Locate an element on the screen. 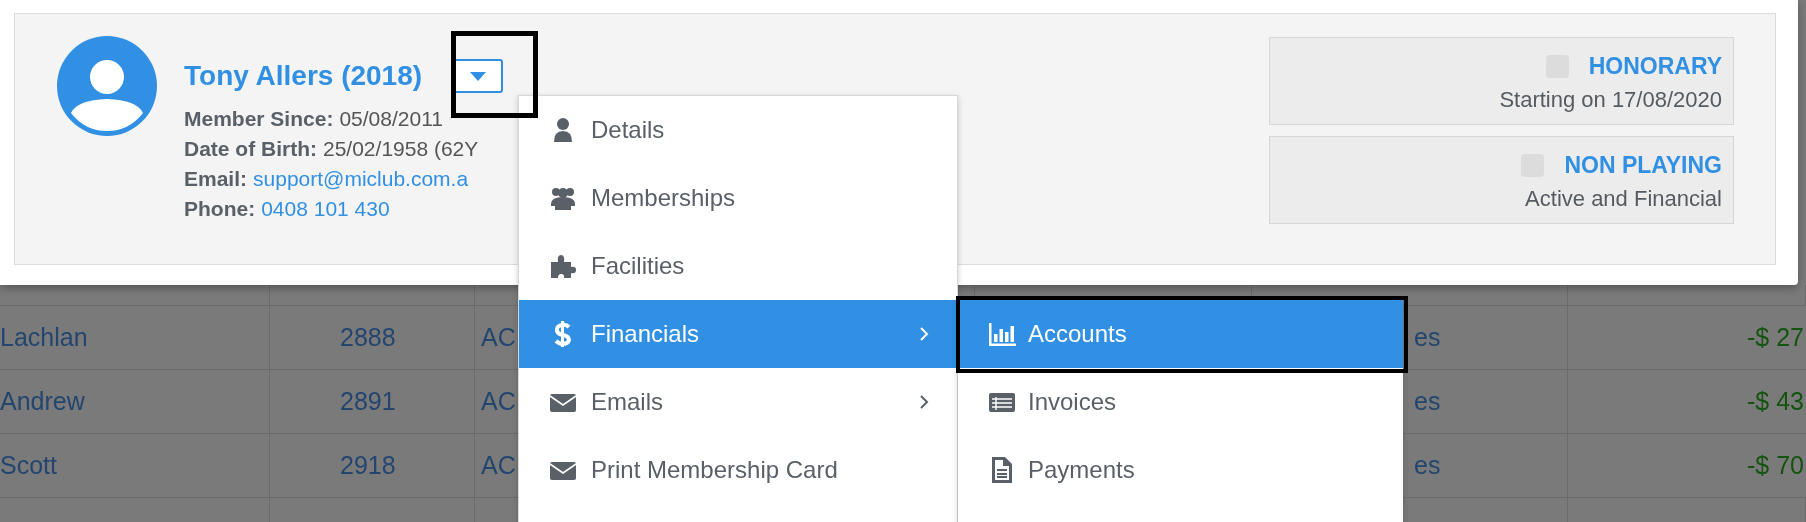 This screenshot has width=1806, height=522. detail-label: Phone: is located at coordinates (220, 208).